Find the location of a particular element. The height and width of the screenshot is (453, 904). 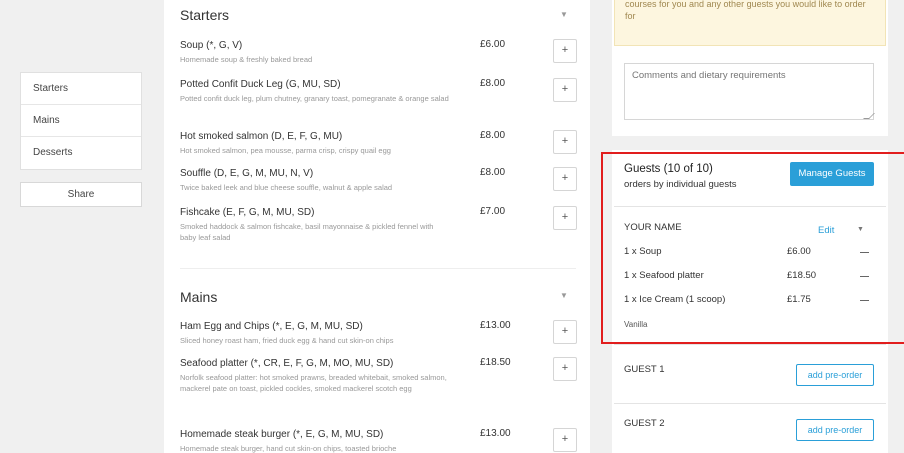

section-title-starters: Starters is located at coordinates (205, 15).